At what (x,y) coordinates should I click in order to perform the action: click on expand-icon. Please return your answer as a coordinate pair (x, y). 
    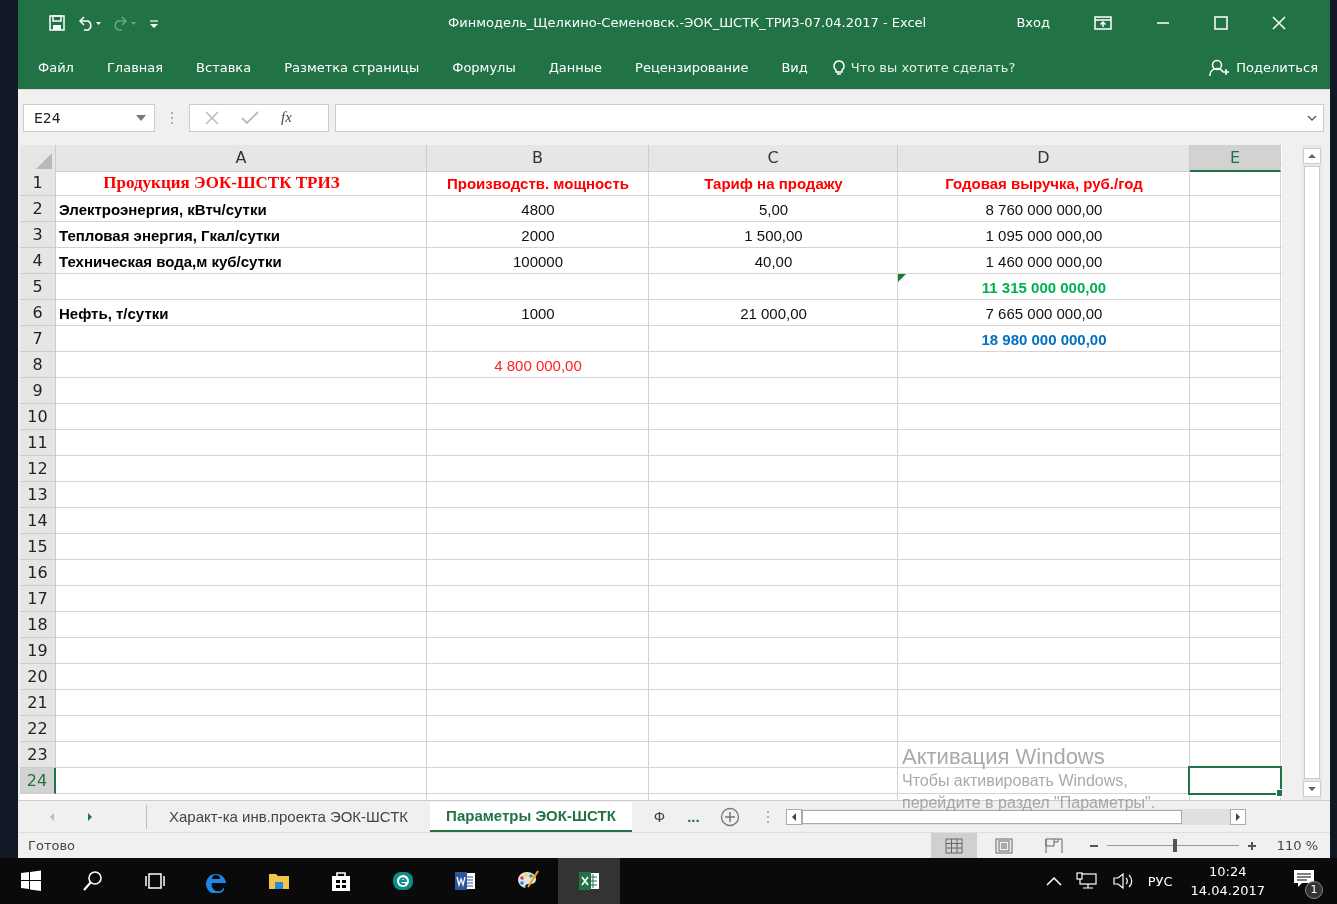
    Looking at the image, I should click on (1312, 117).